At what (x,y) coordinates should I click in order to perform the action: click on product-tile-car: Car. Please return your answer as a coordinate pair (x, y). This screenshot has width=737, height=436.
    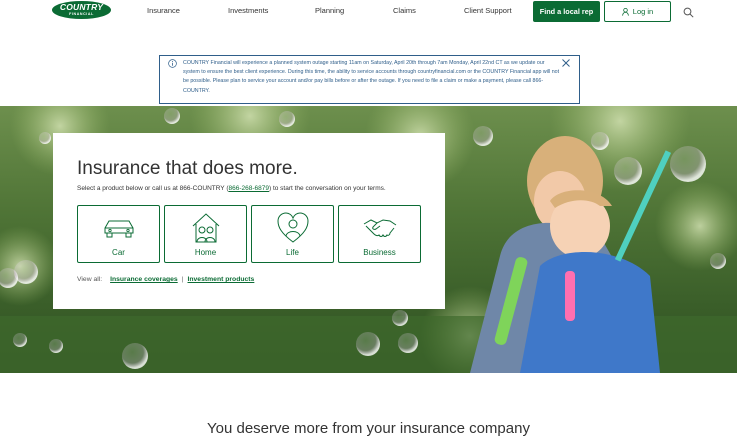
    Looking at the image, I should click on (118, 234).